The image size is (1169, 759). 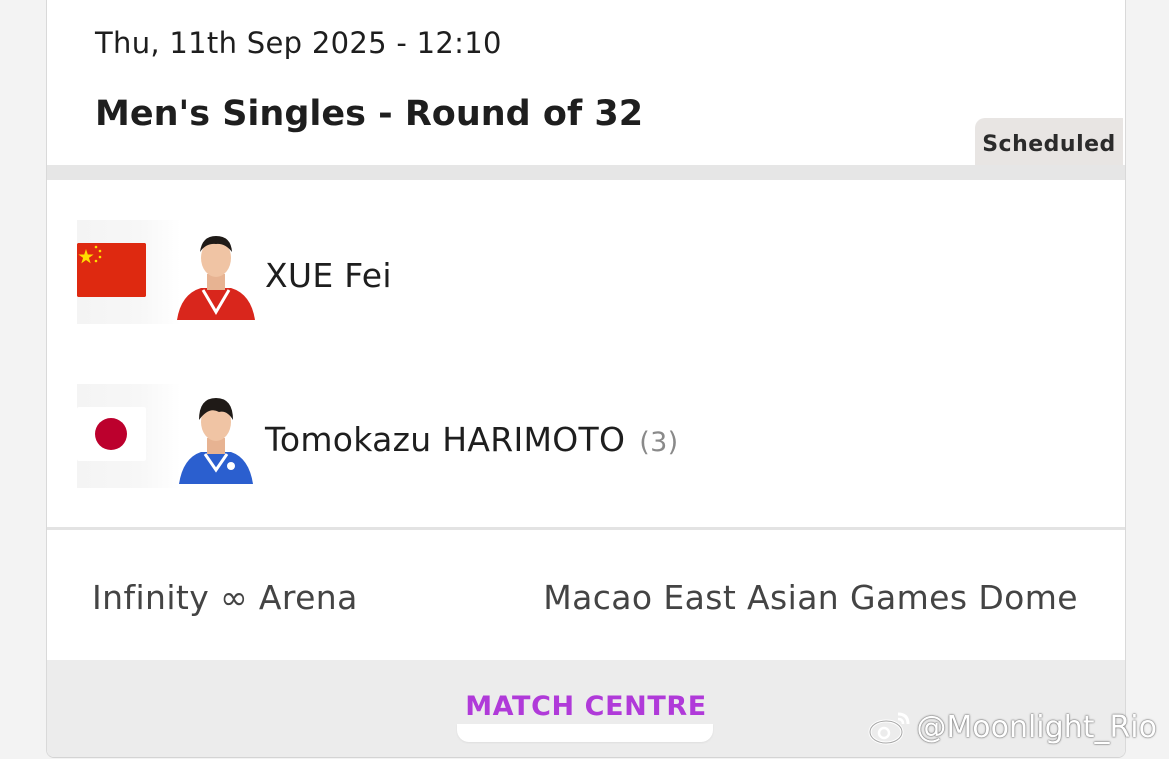 What do you see at coordinates (1036, 727) in the screenshot?
I see `watermark-text: @Moonlight_Rio` at bounding box center [1036, 727].